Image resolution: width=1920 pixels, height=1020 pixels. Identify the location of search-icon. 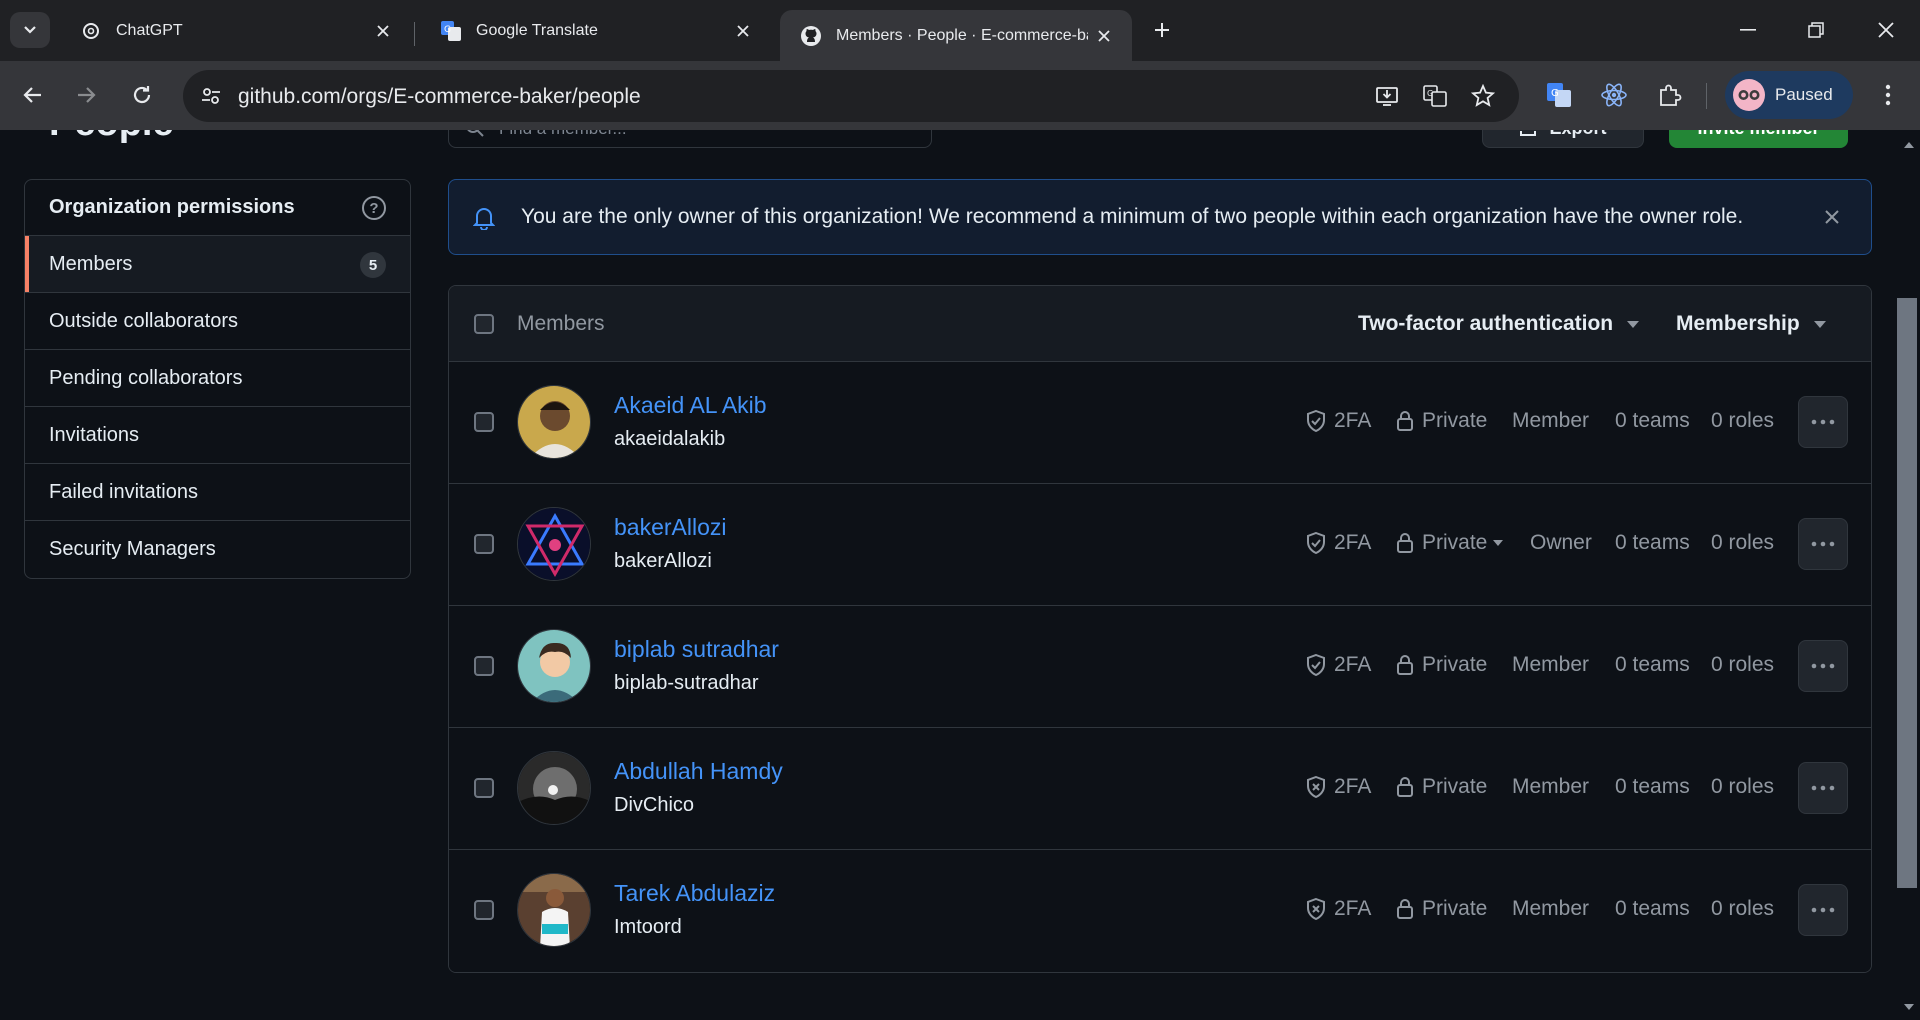
(475, 133).